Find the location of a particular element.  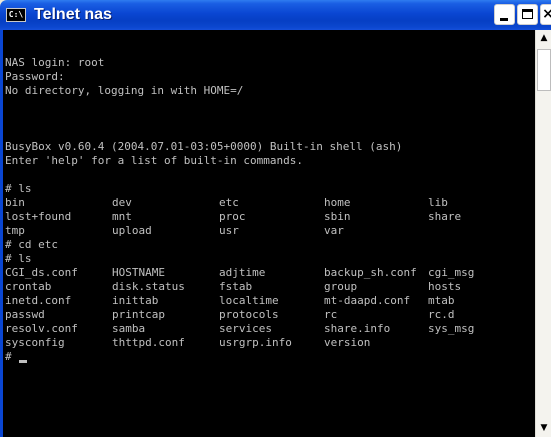

file-entry: passwd is located at coordinates (25, 314).